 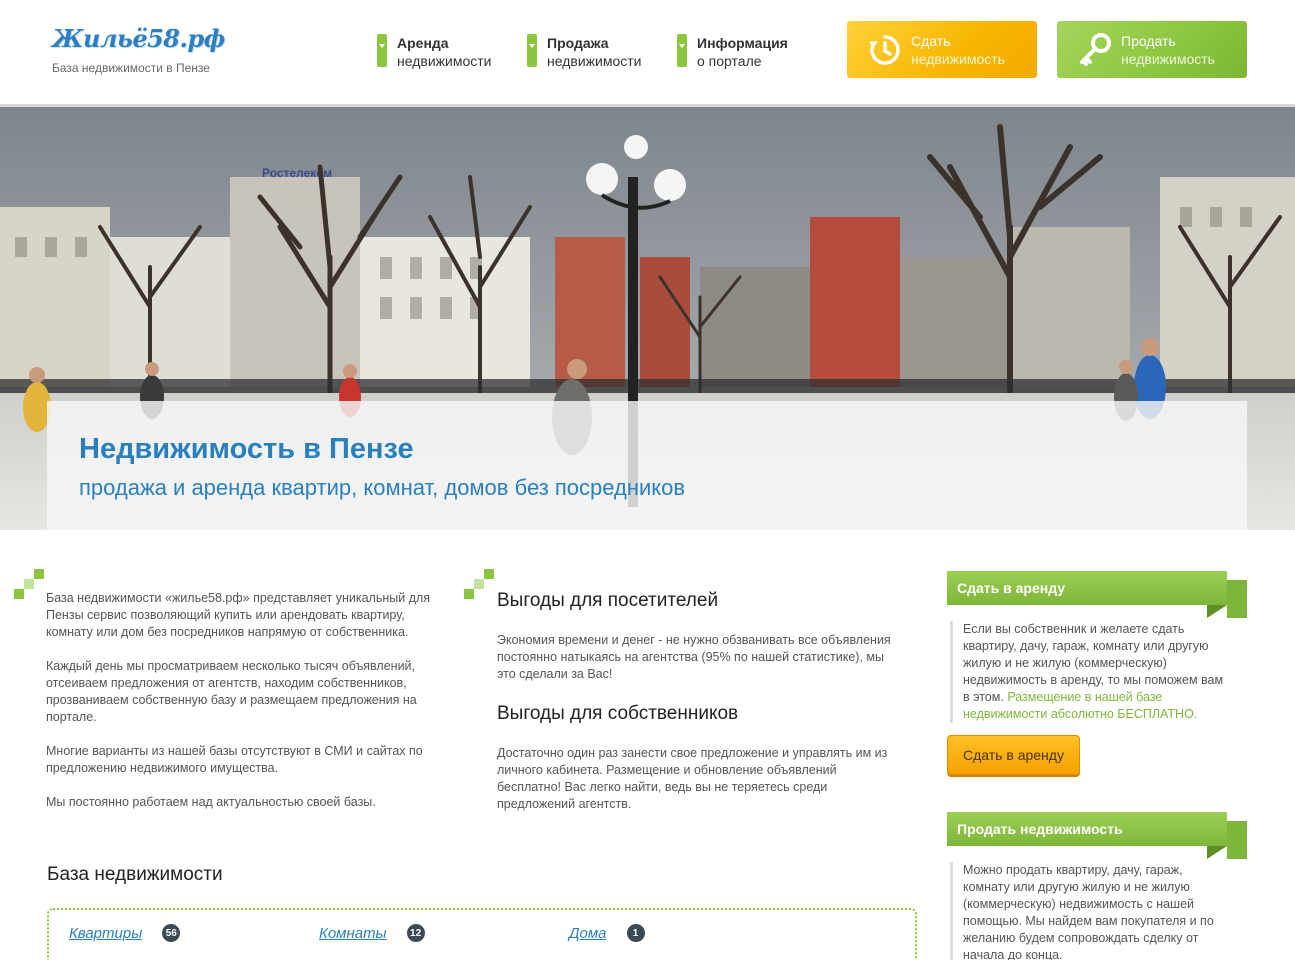 What do you see at coordinates (105, 933) in the screenshot?
I see `category-link: Квартиры` at bounding box center [105, 933].